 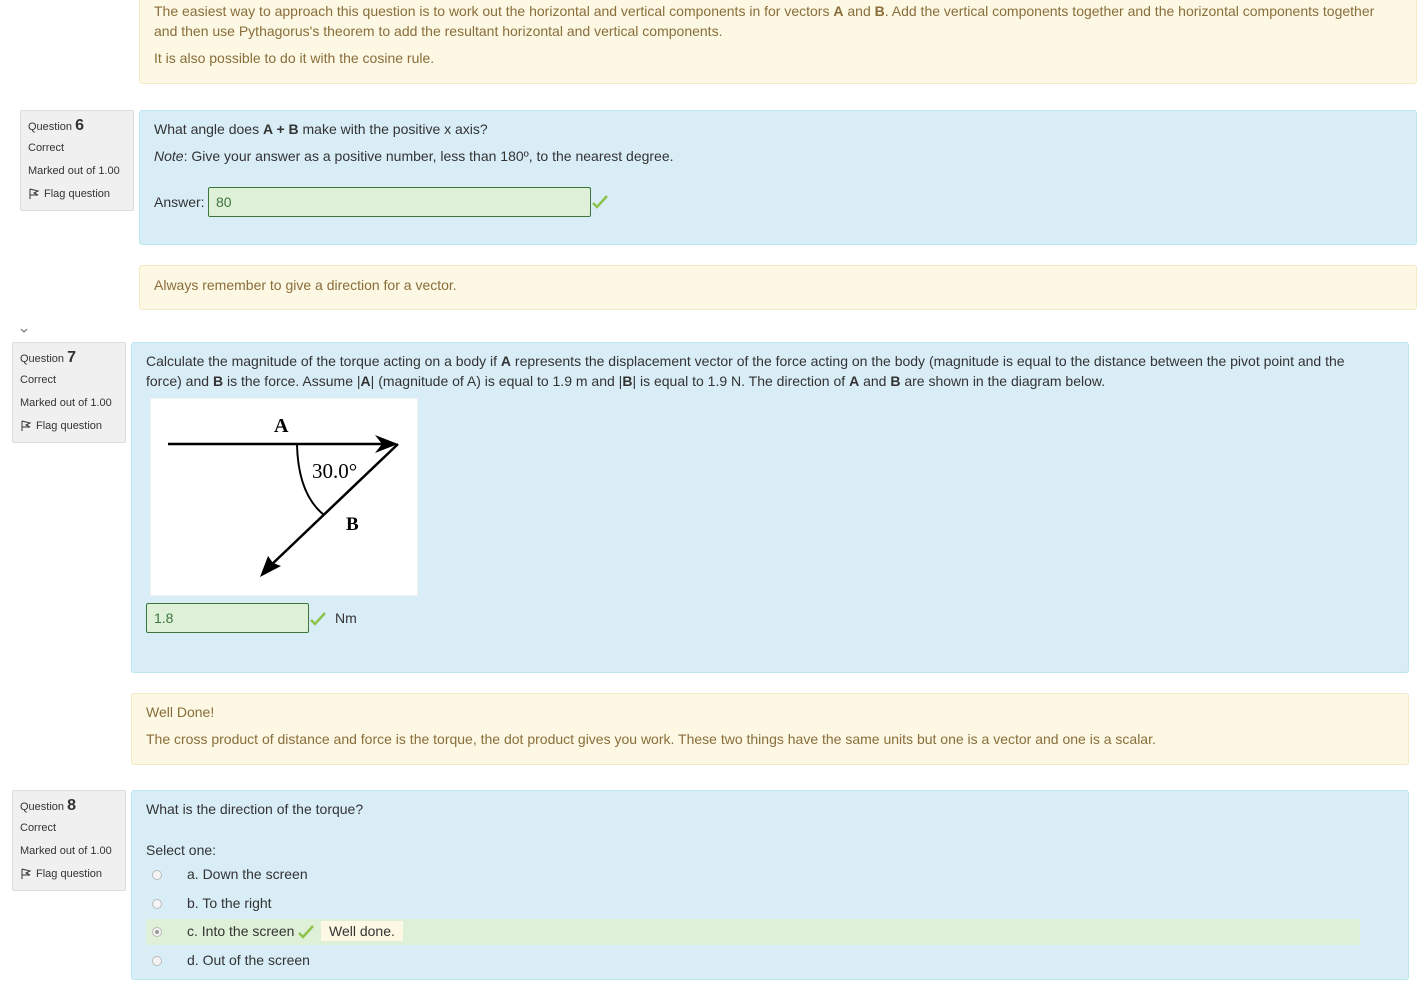 I want to click on question-text: What is the direction of the torque?, so click(x=255, y=809).